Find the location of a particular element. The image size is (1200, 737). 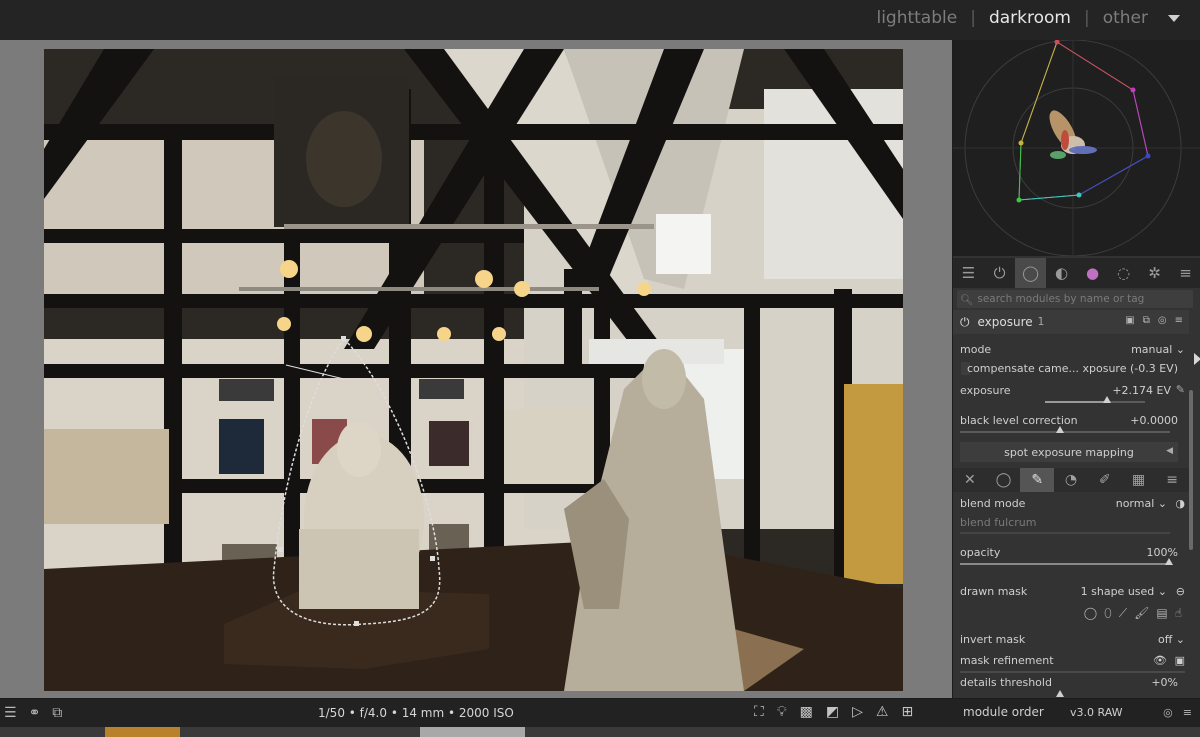

reset-all-icon: ◎ is located at coordinates (1168, 712).